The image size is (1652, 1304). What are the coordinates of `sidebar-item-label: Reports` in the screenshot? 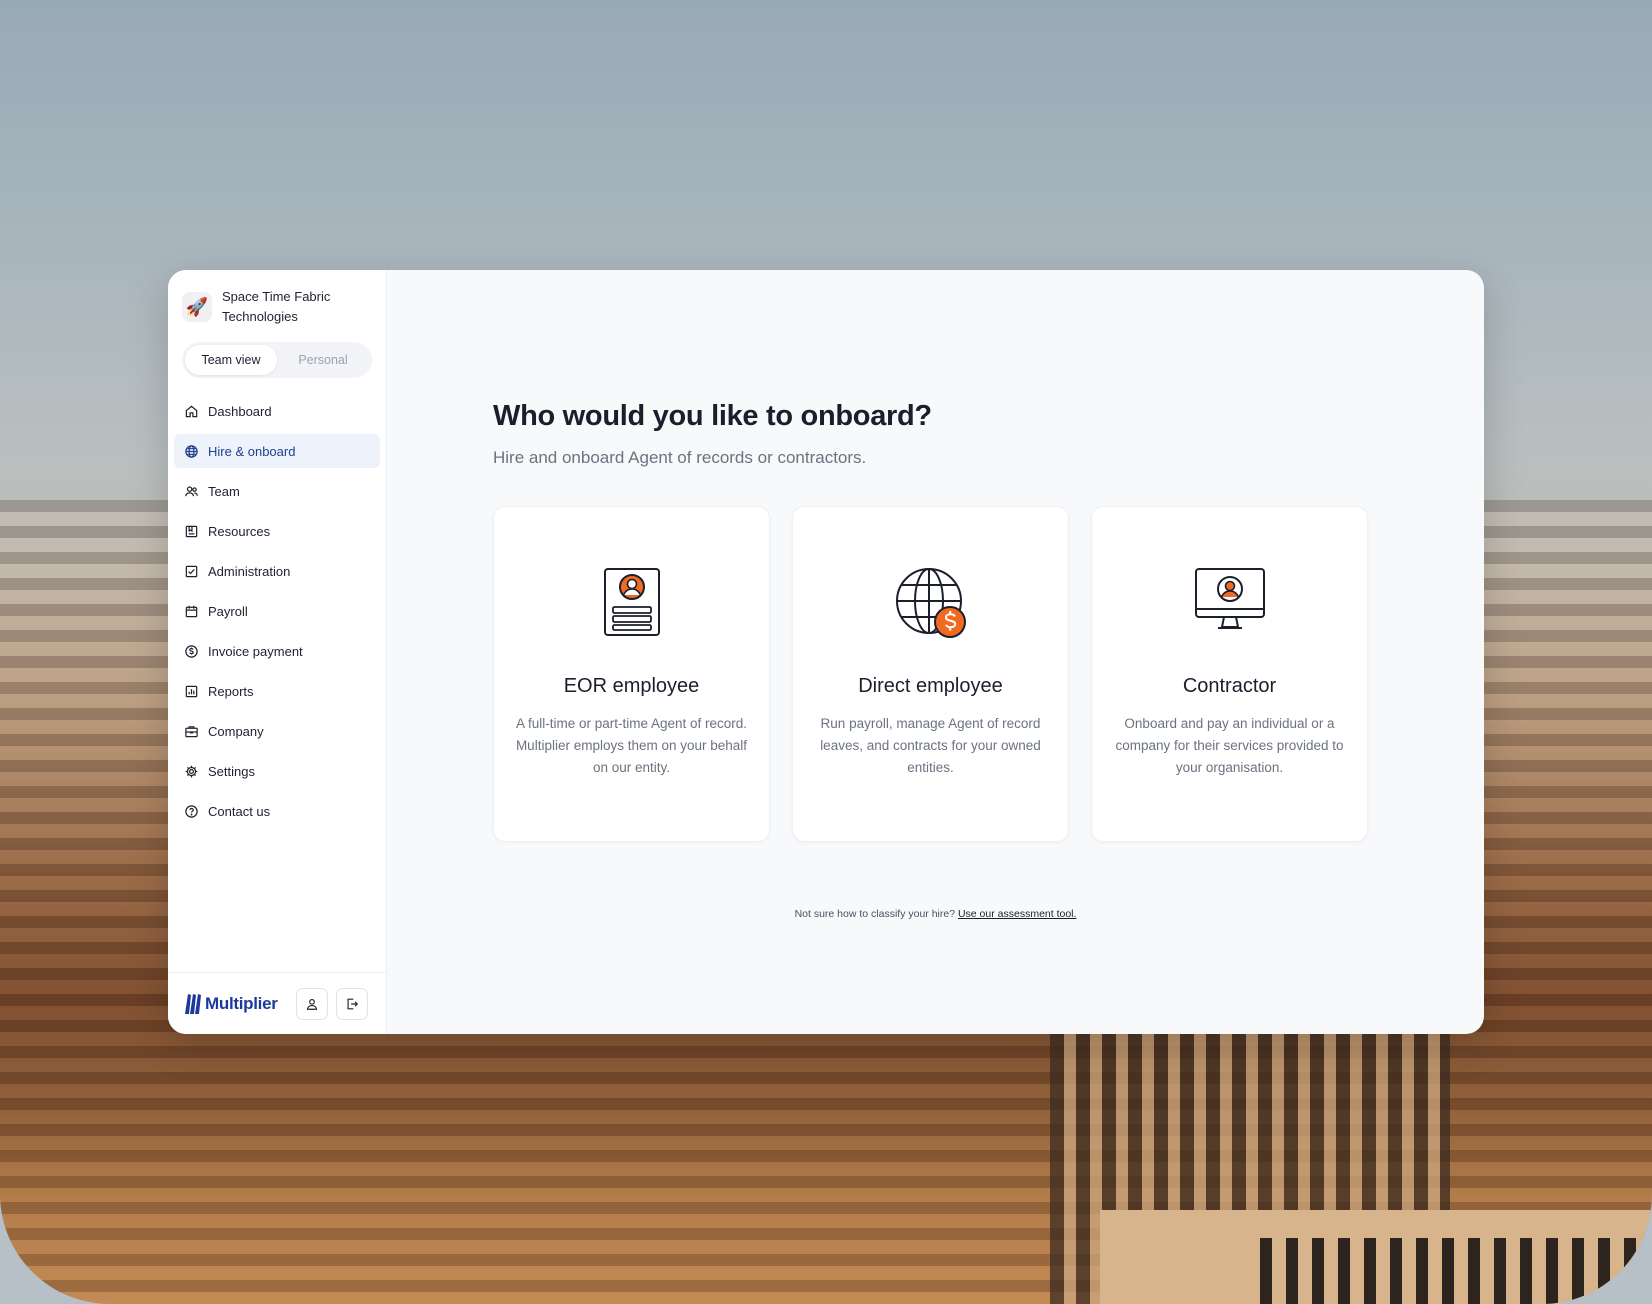 It's located at (231, 691).